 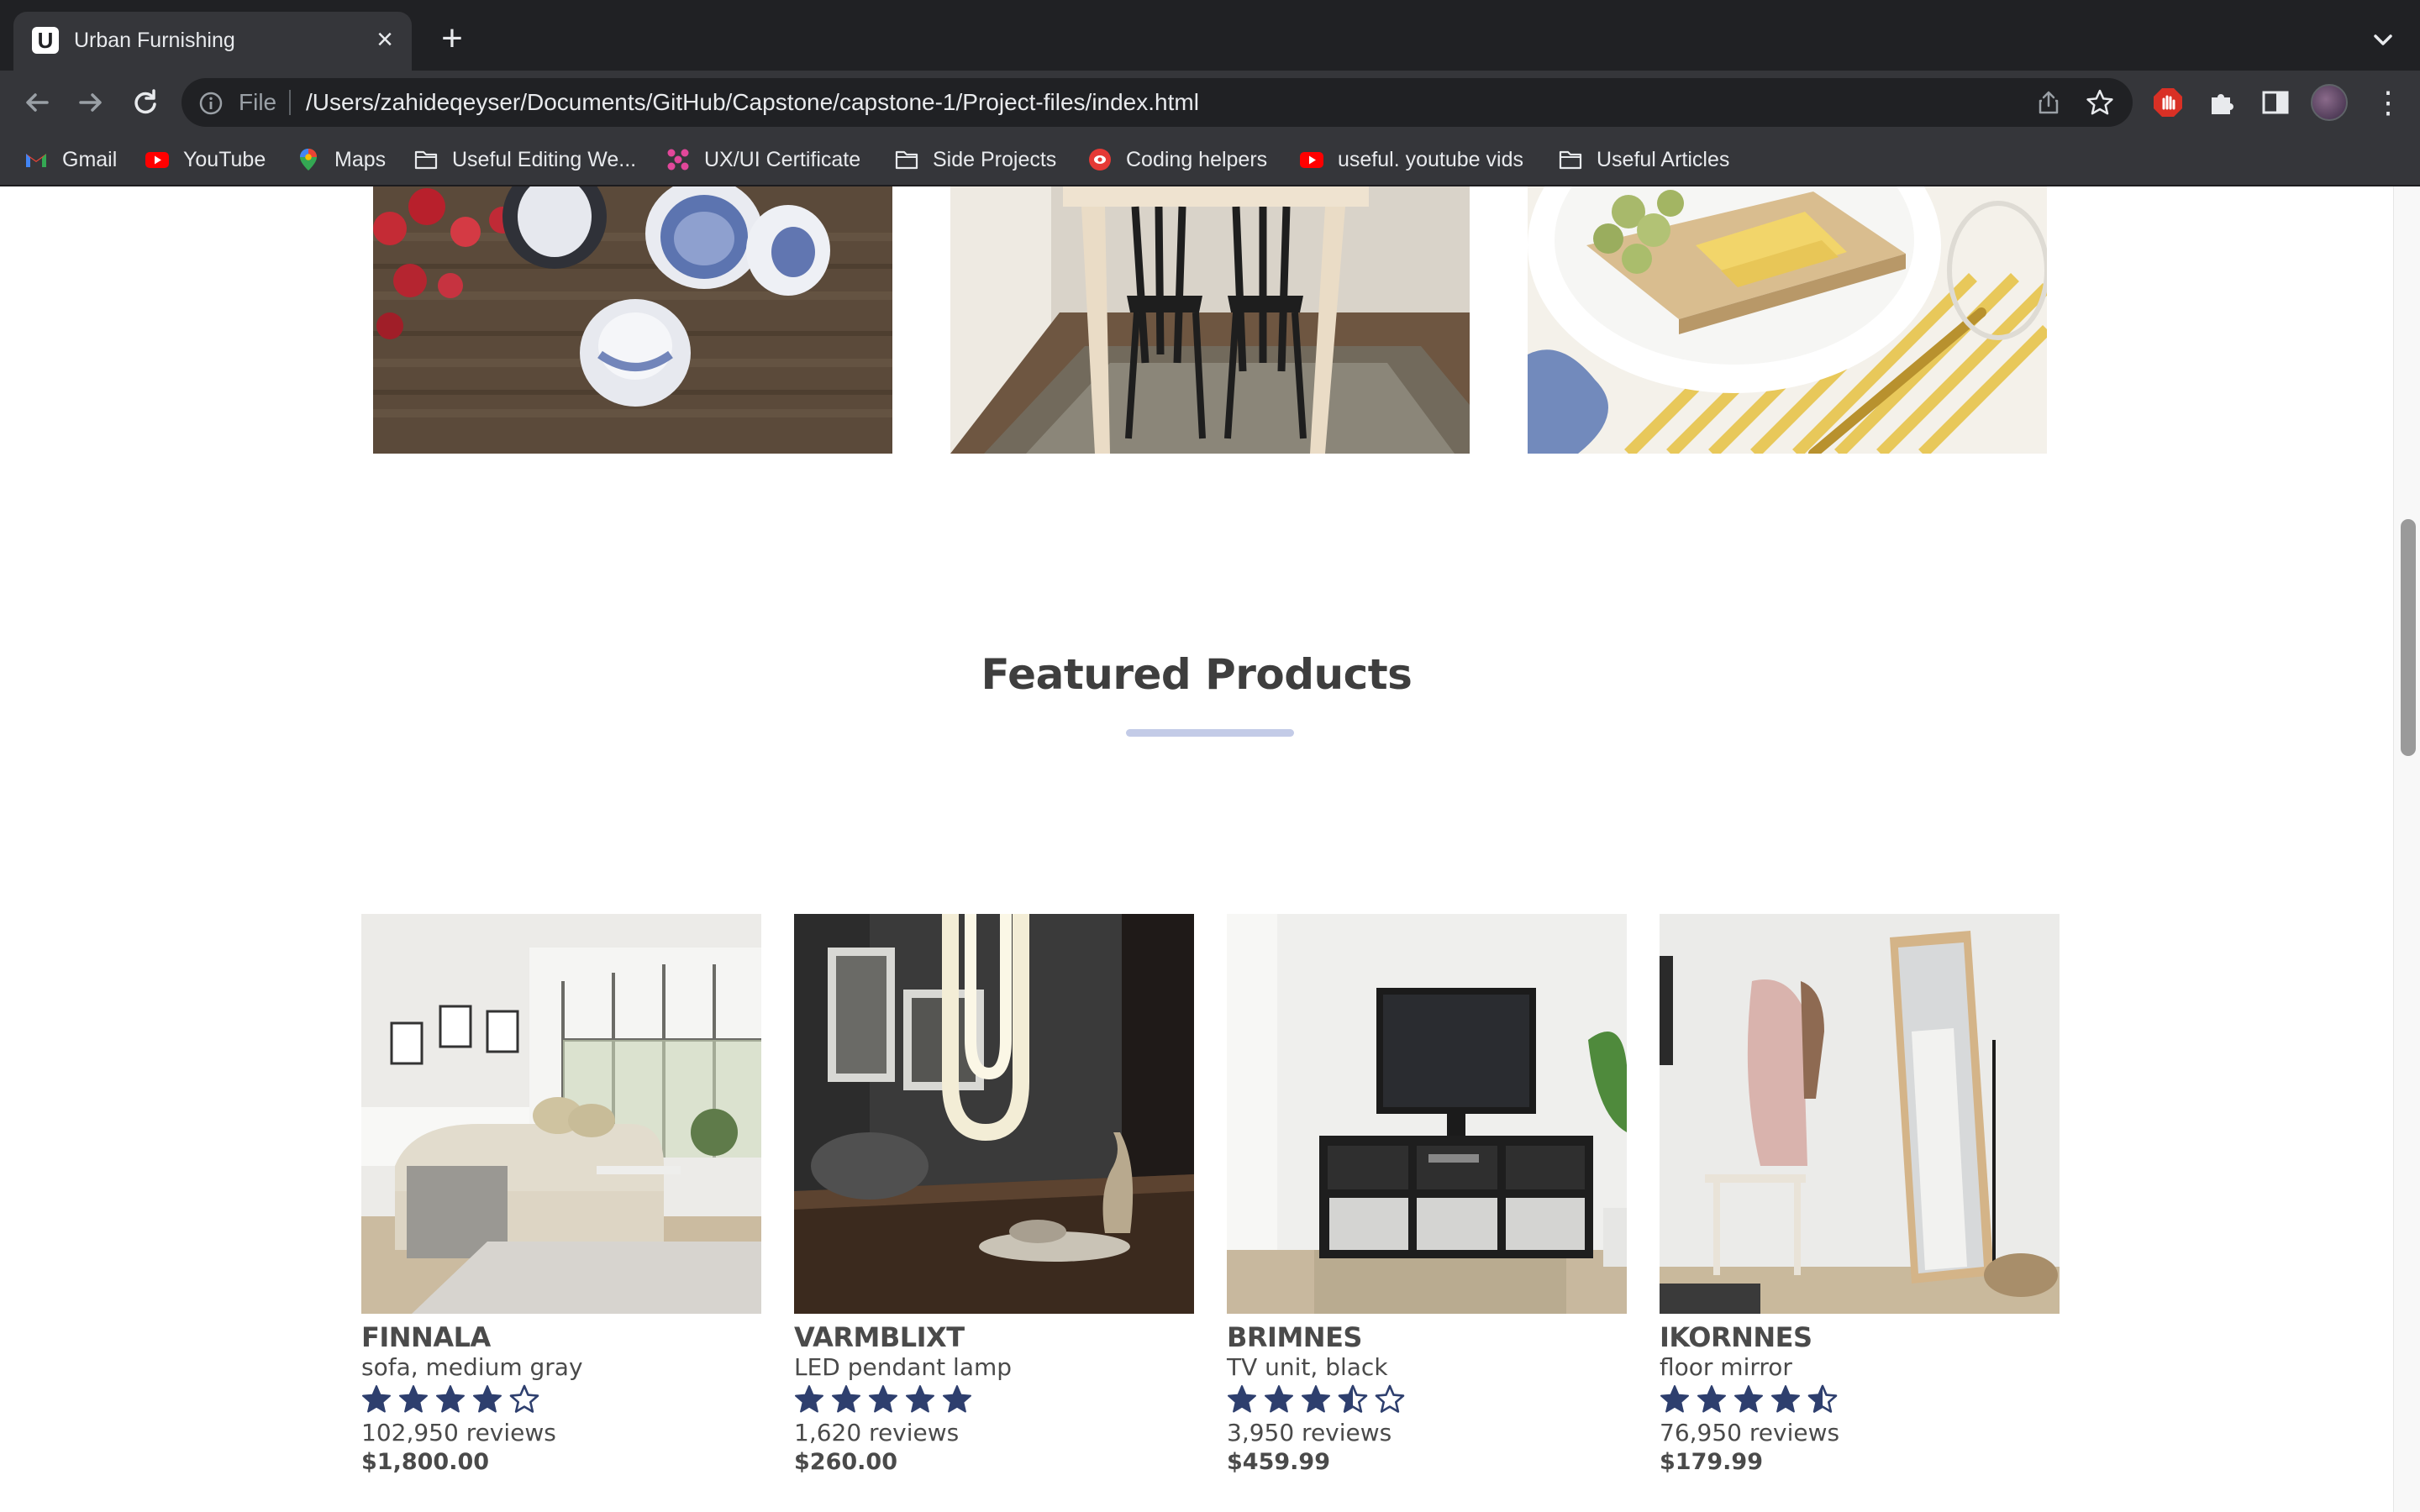 I want to click on product-reviews-count: 76,950 reviews, so click(x=1860, y=1433).